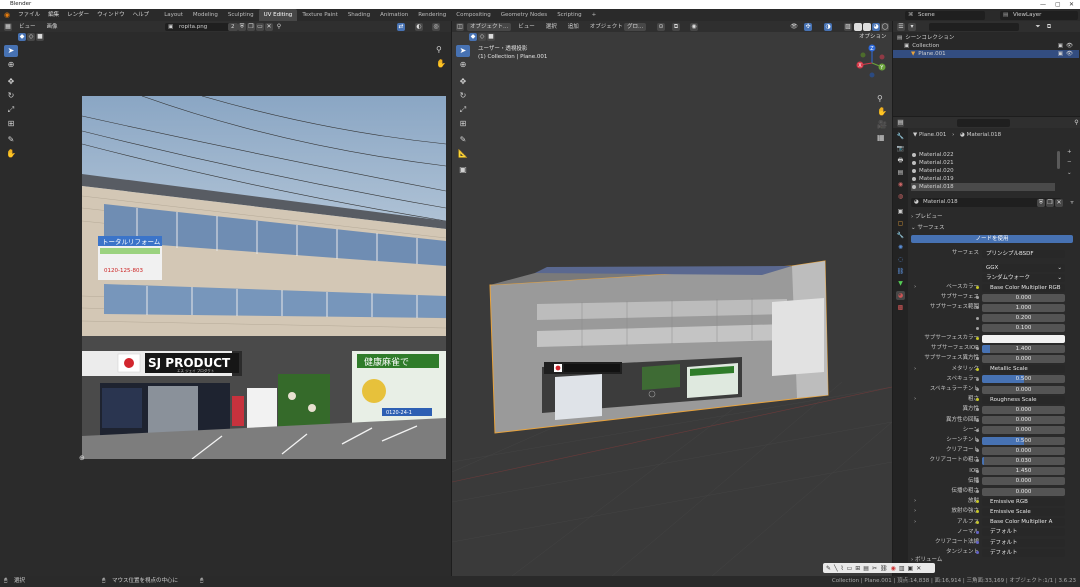 The image size is (1080, 587). I want to click on material-fake-user-icon: ⛨, so click(1041, 202).